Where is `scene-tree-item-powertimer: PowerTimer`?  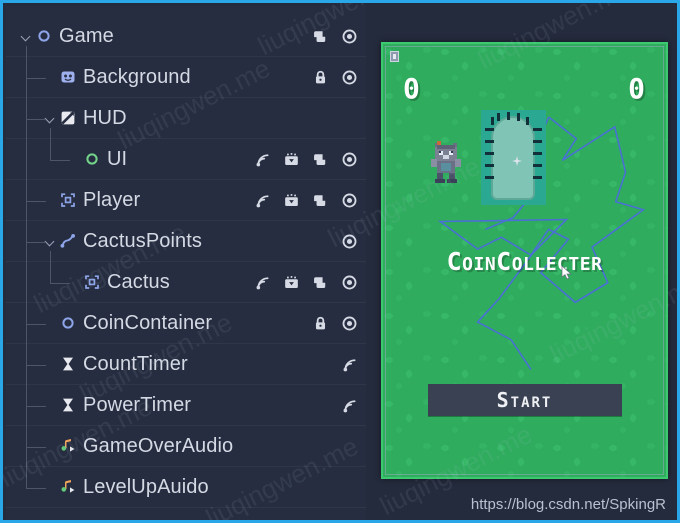 scene-tree-item-powertimer: PowerTimer is located at coordinates (186, 405).